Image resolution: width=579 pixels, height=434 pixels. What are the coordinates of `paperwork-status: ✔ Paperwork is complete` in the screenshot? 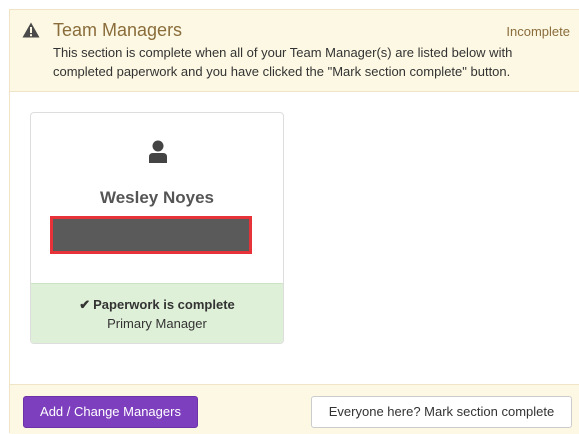 It's located at (157, 305).